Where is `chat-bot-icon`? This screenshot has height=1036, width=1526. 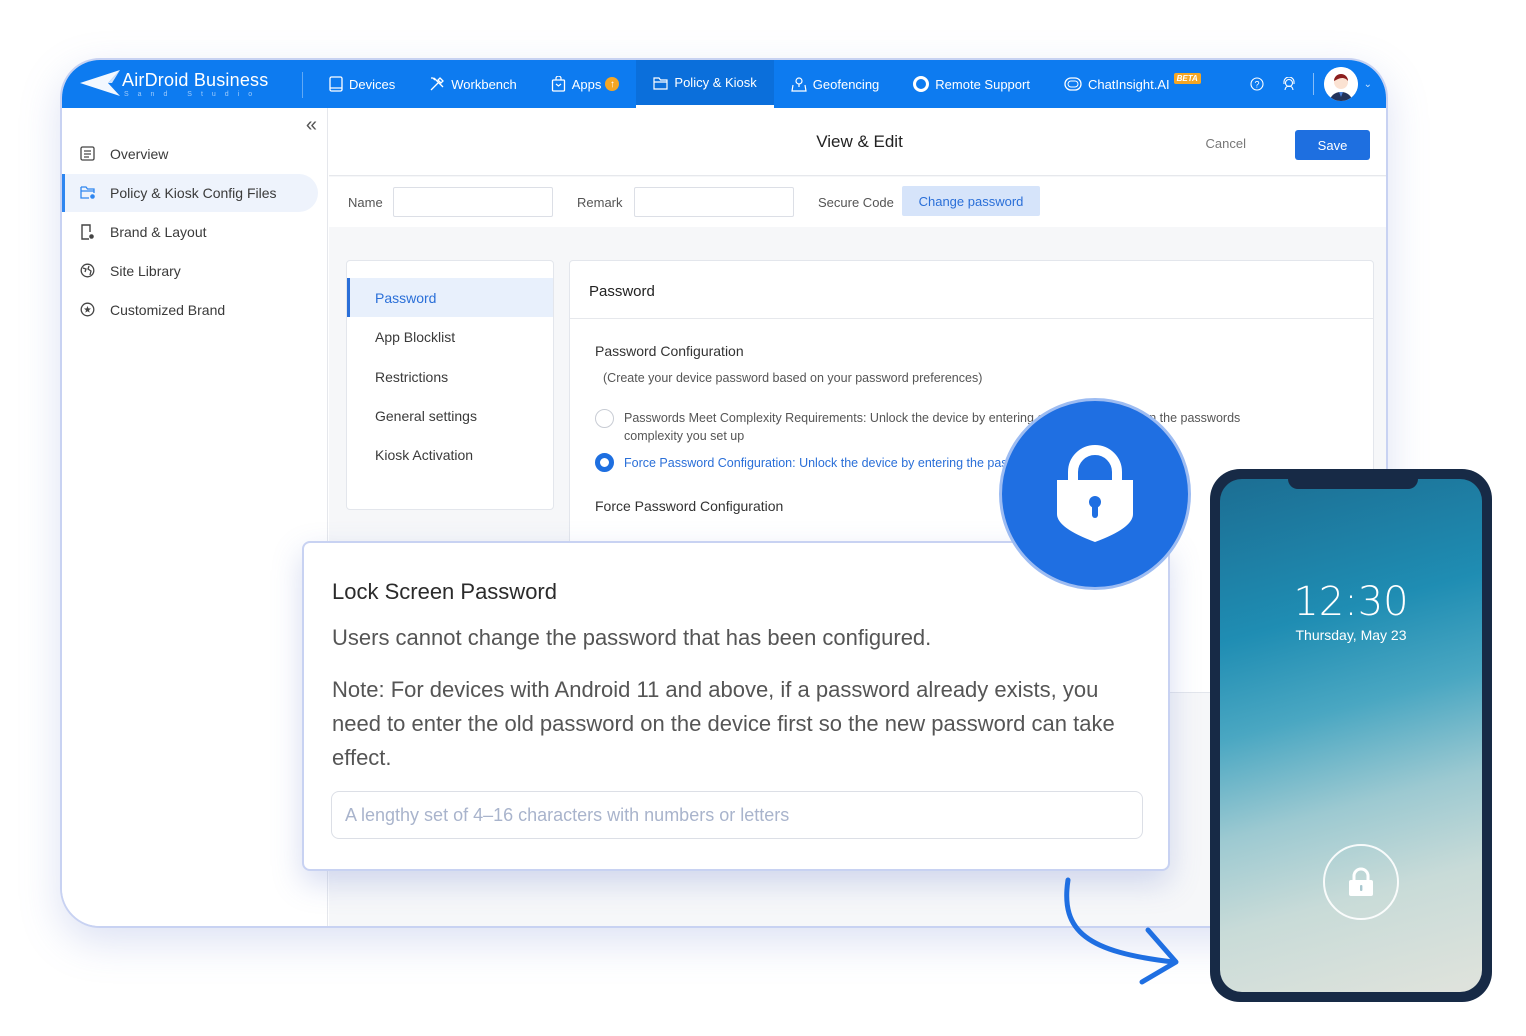
chat-bot-icon is located at coordinates (1073, 84).